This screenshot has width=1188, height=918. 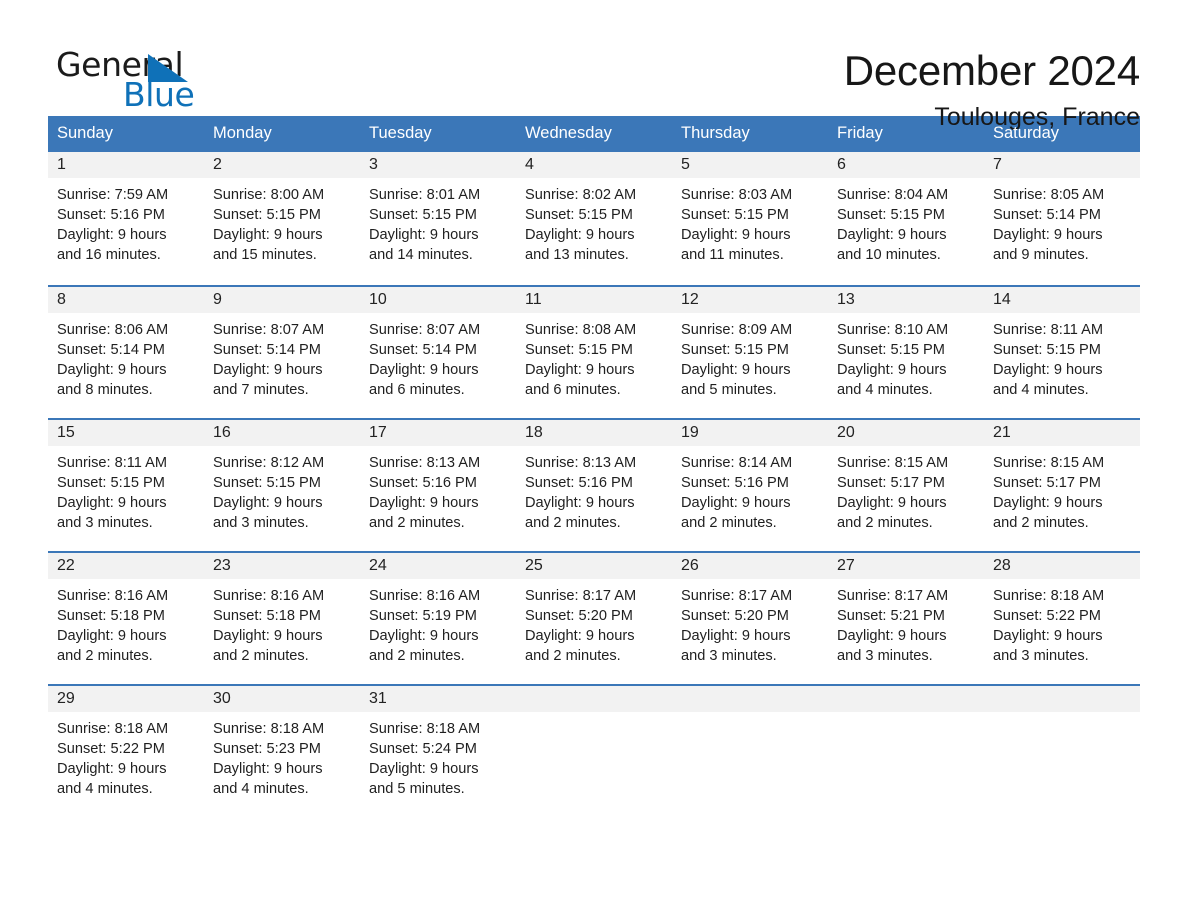 I want to click on sunrise-text: Sunrise: 8:01 AM, so click(x=425, y=195).